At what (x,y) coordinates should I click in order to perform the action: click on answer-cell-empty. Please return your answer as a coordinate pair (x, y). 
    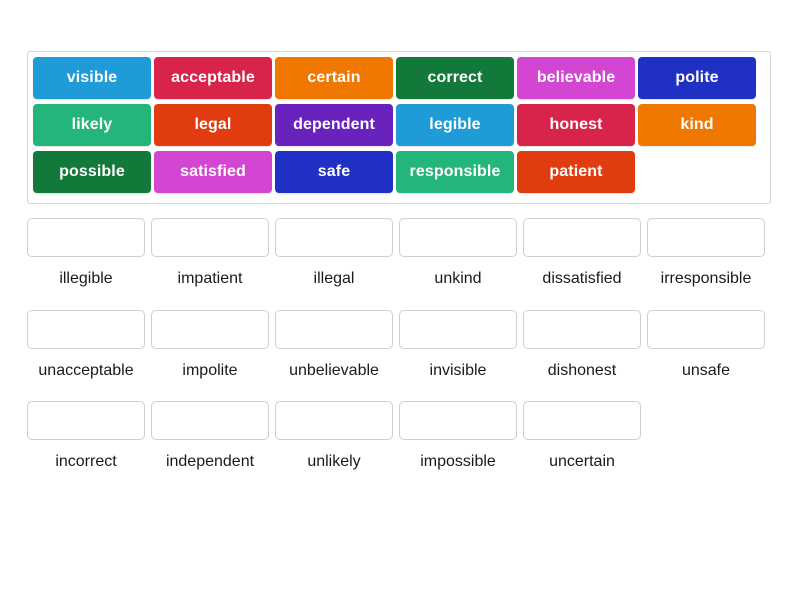
    Looking at the image, I should click on (706, 436).